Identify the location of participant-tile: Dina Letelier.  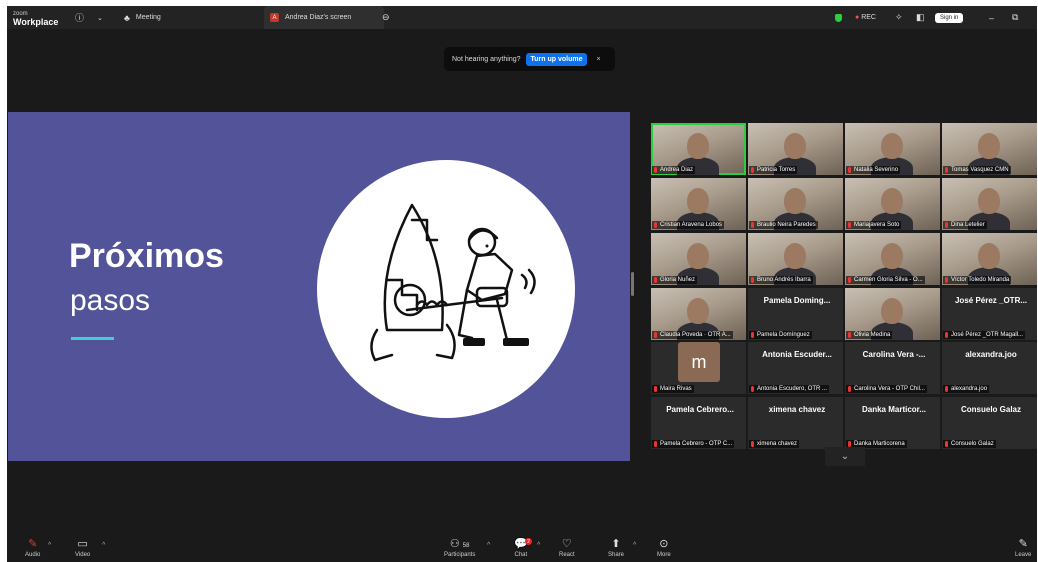
(989, 204).